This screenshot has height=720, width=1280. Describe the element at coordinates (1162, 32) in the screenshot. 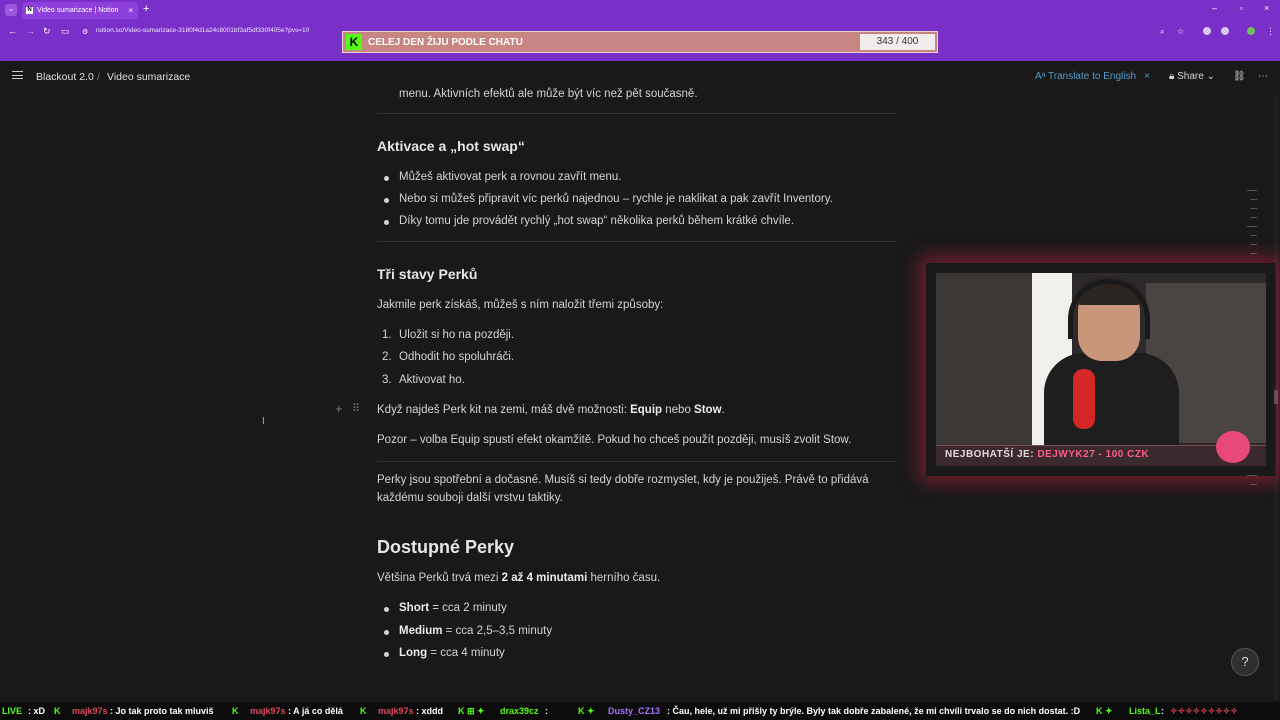

I see `zoom-icon: ⌕` at that location.